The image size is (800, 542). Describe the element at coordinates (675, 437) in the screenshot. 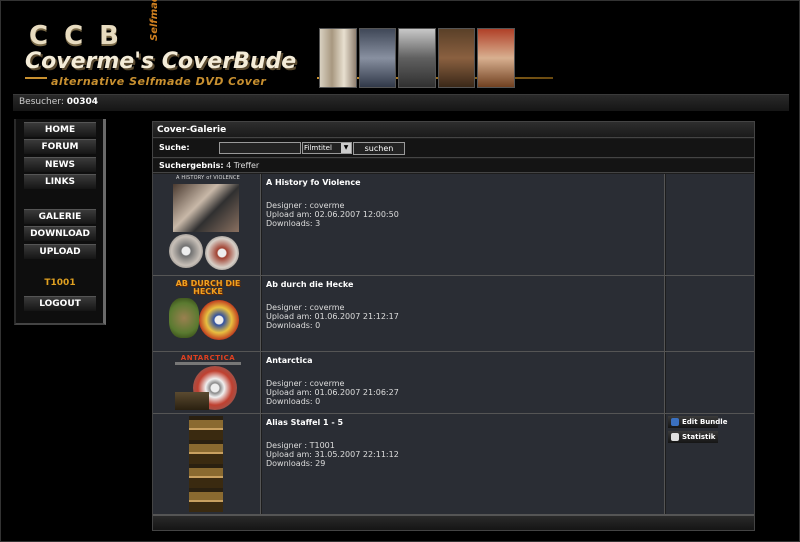

I see `chart-icon` at that location.